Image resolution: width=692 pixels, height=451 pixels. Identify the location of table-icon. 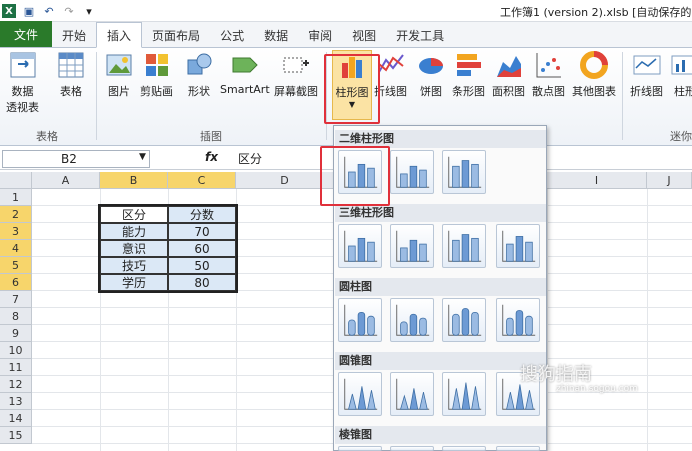
(71, 65).